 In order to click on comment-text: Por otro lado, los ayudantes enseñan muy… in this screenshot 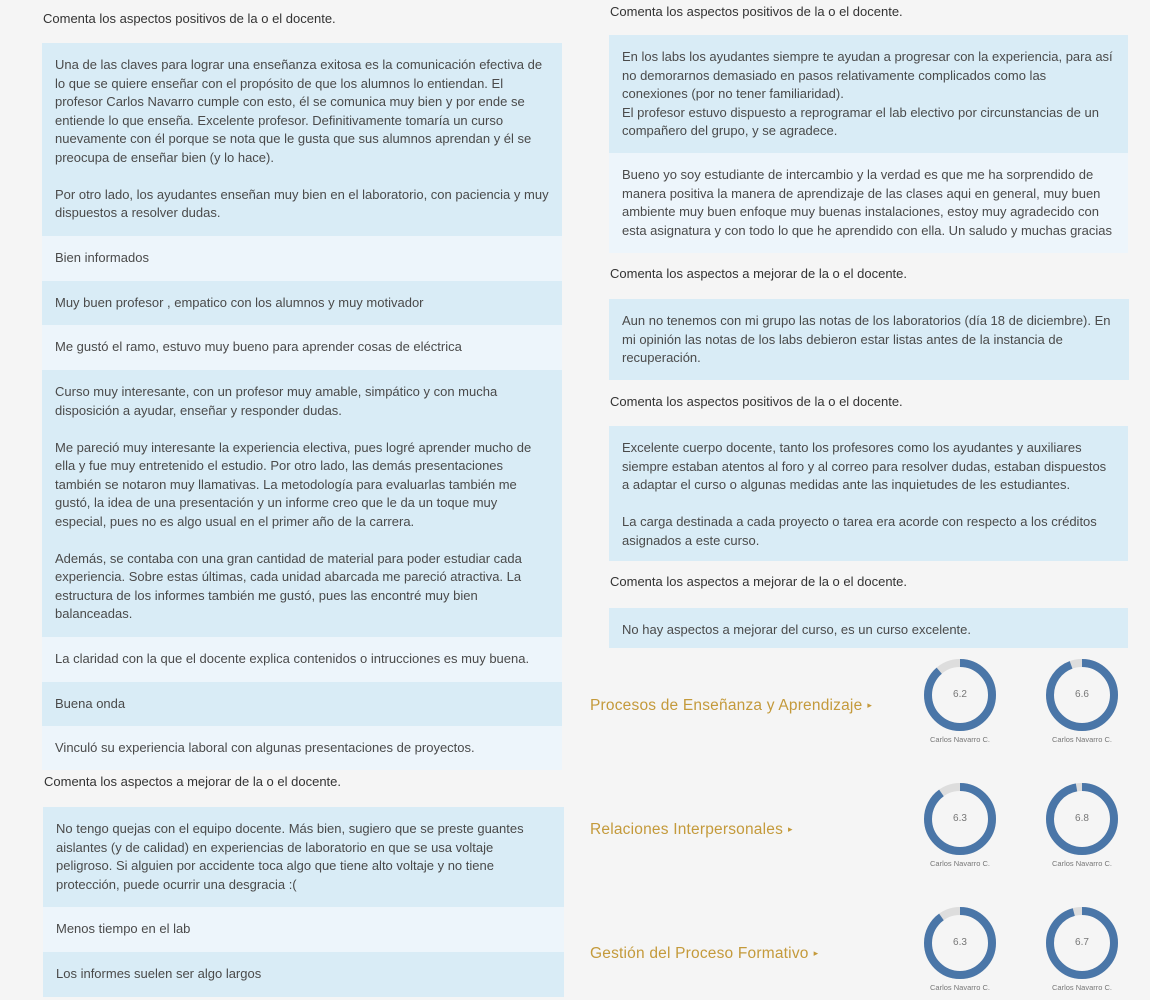, I will do `click(302, 203)`.